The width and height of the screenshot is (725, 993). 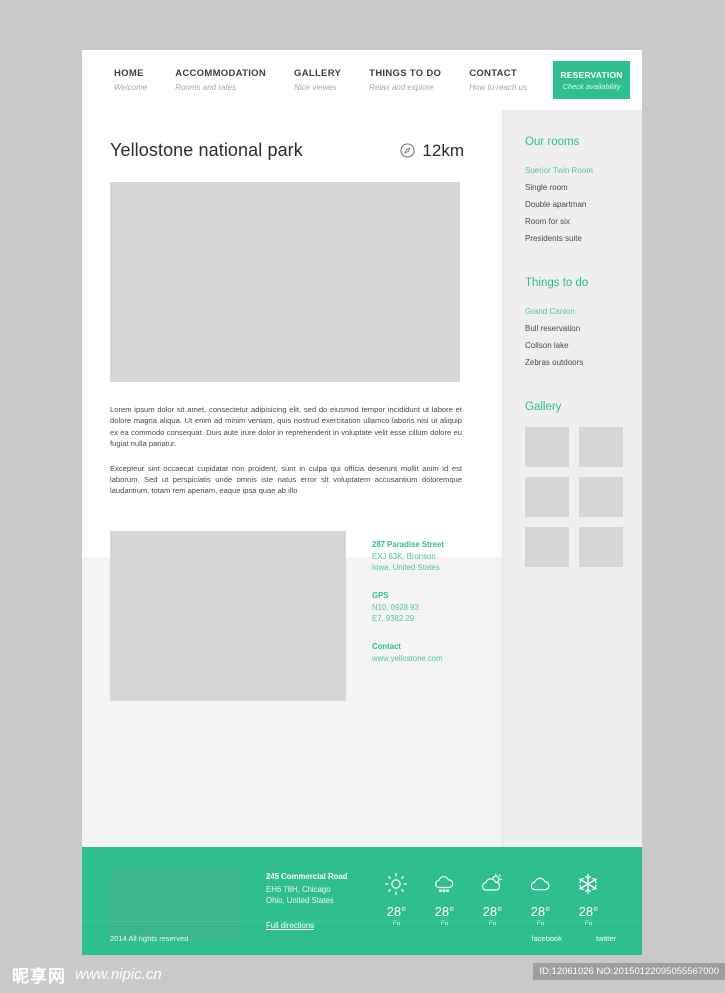 What do you see at coordinates (492, 884) in the screenshot?
I see `partly-cloudy-icon` at bounding box center [492, 884].